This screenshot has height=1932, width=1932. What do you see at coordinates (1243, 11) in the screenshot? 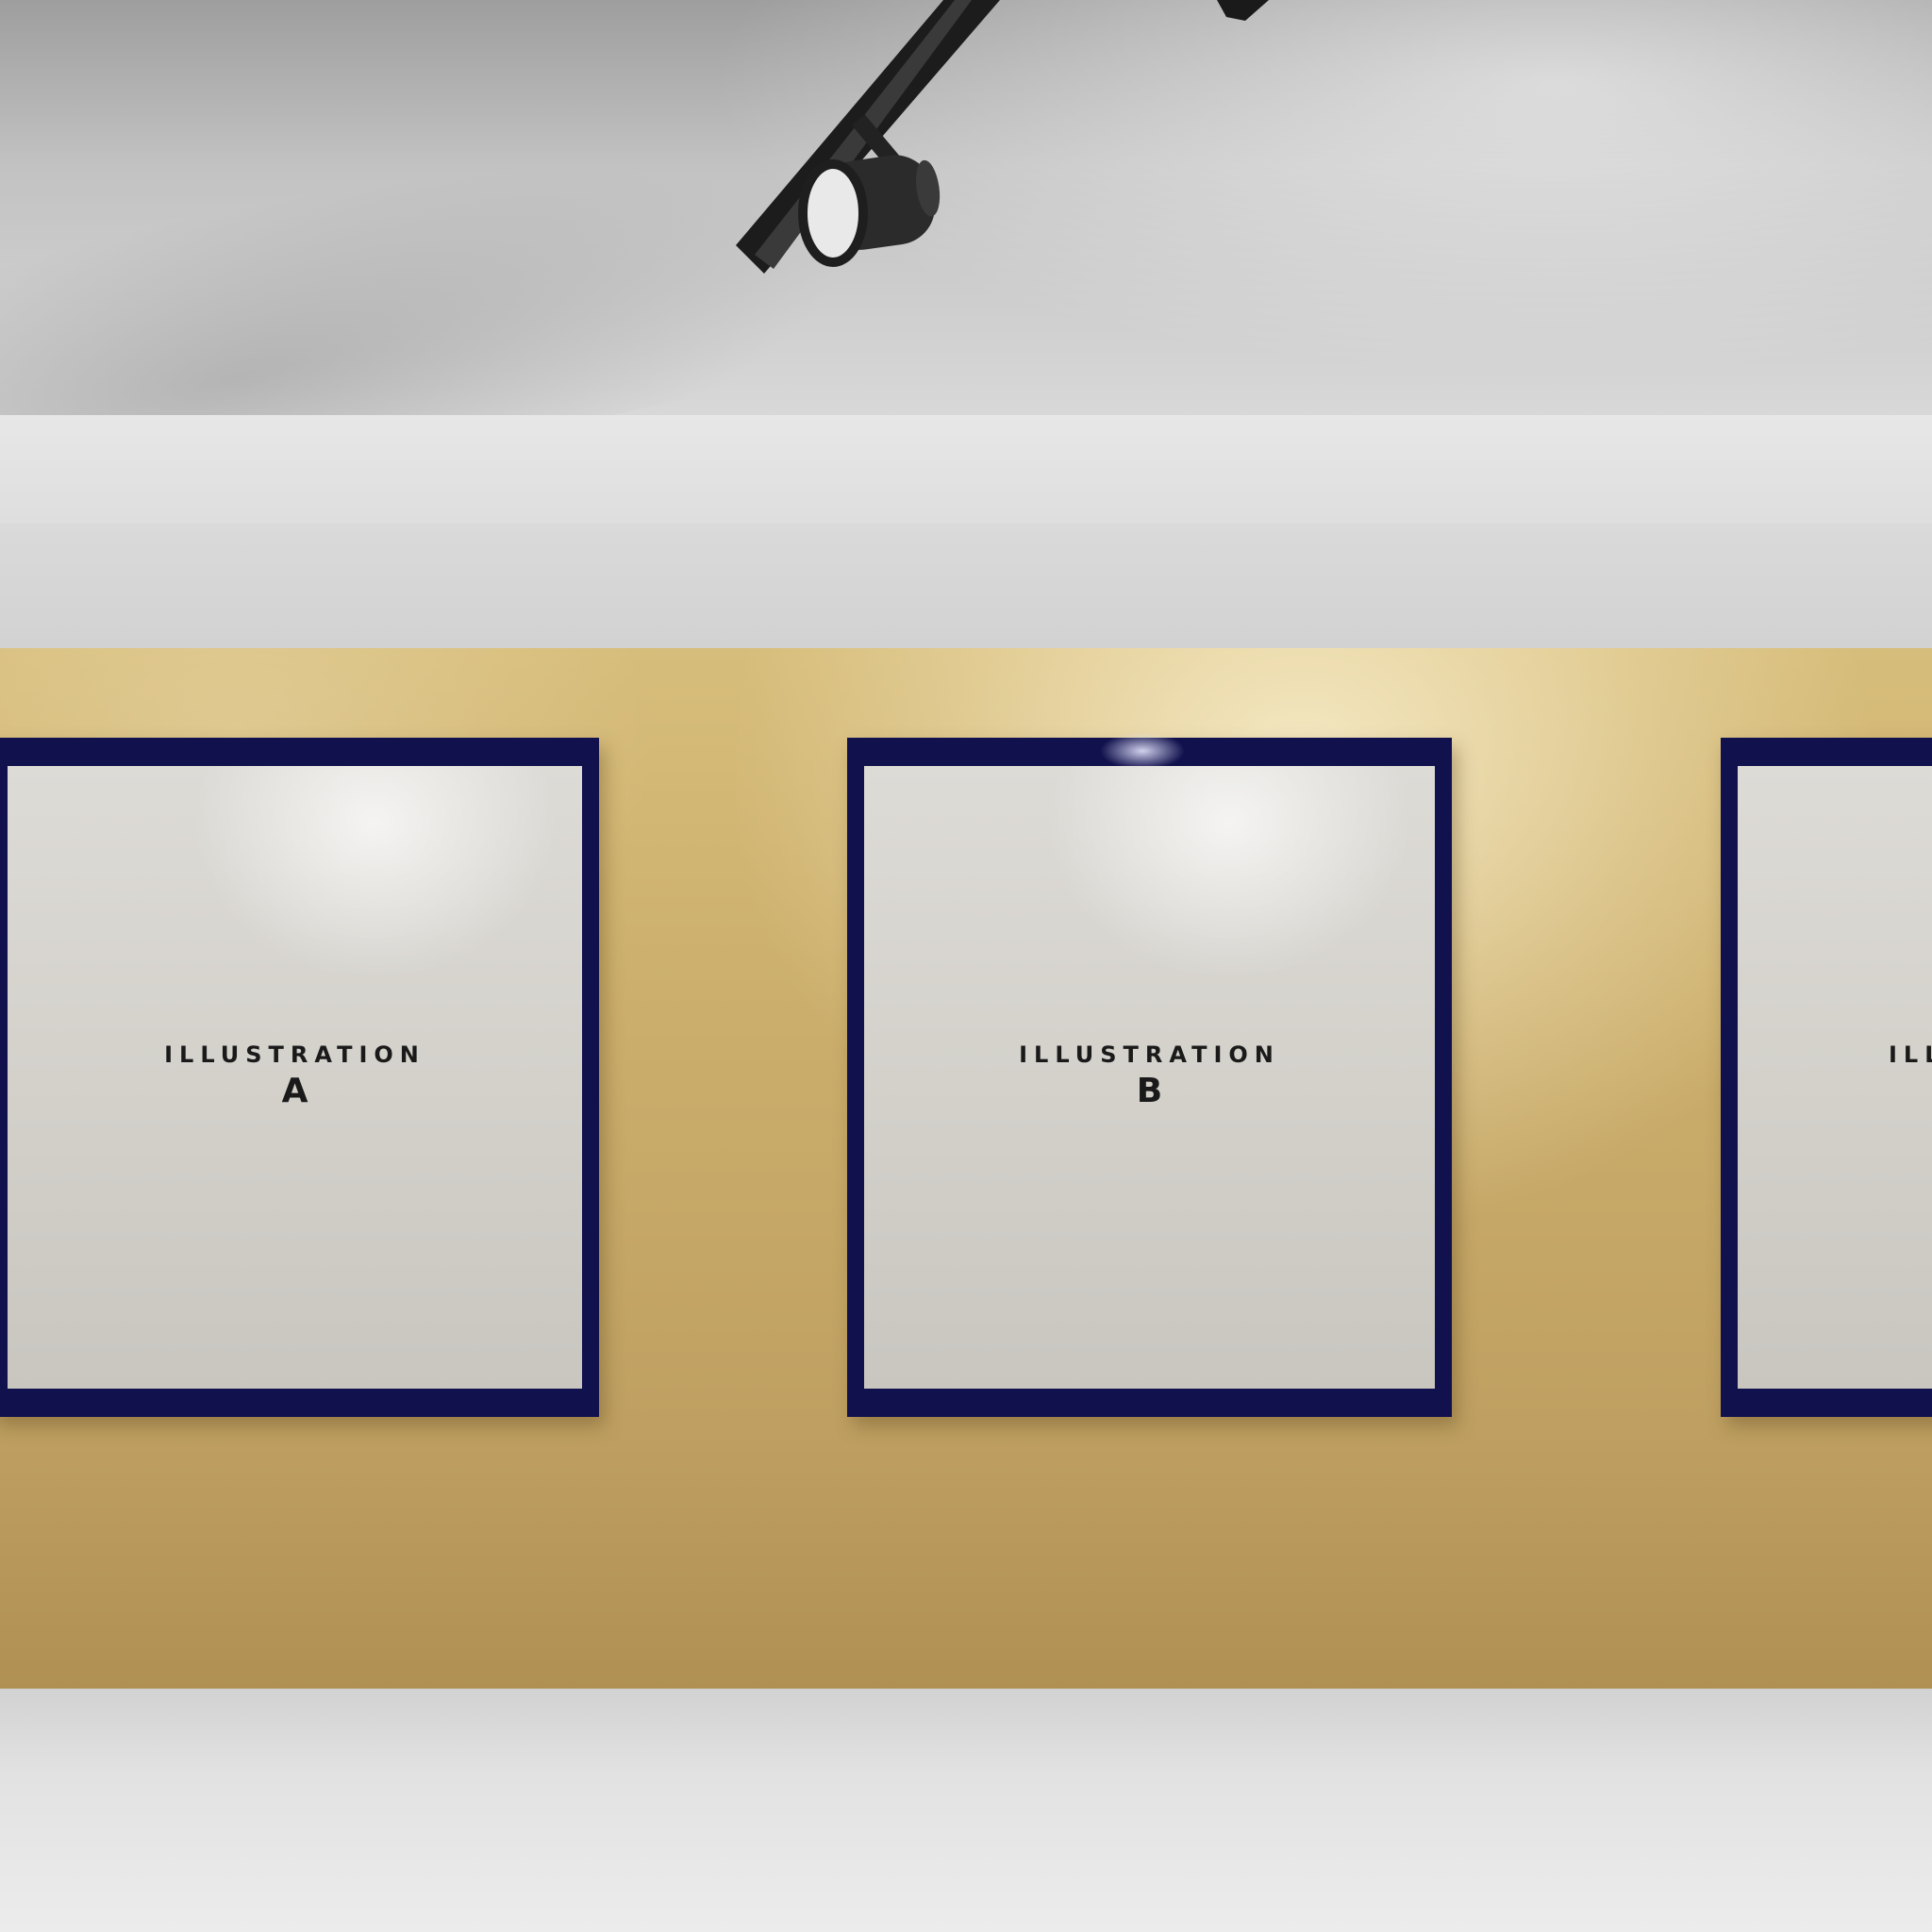
I see `second-fixture-stub` at bounding box center [1243, 11].